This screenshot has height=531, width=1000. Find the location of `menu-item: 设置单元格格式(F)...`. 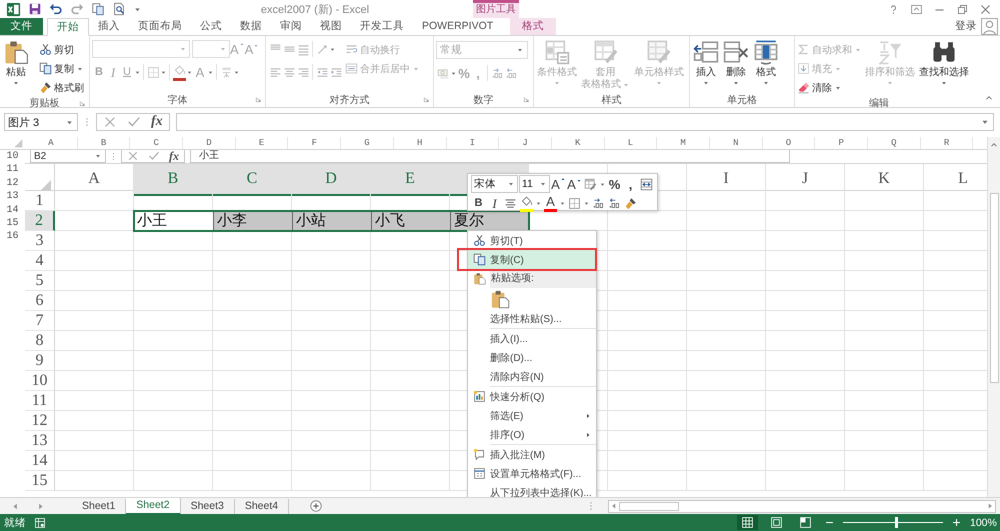

menu-item: 设置单元格格式(F)... is located at coordinates (532, 473).